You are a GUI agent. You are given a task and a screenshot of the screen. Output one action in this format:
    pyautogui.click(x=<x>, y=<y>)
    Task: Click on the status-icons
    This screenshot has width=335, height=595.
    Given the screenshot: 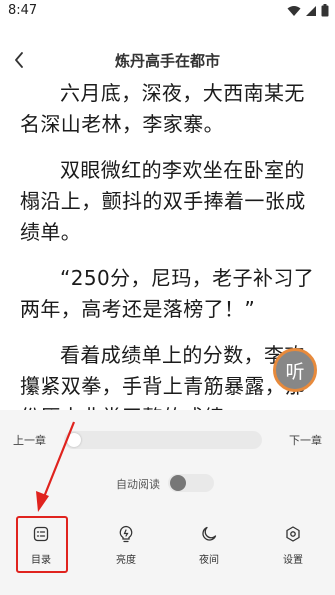 What is the action you would take?
    pyautogui.click(x=308, y=10)
    